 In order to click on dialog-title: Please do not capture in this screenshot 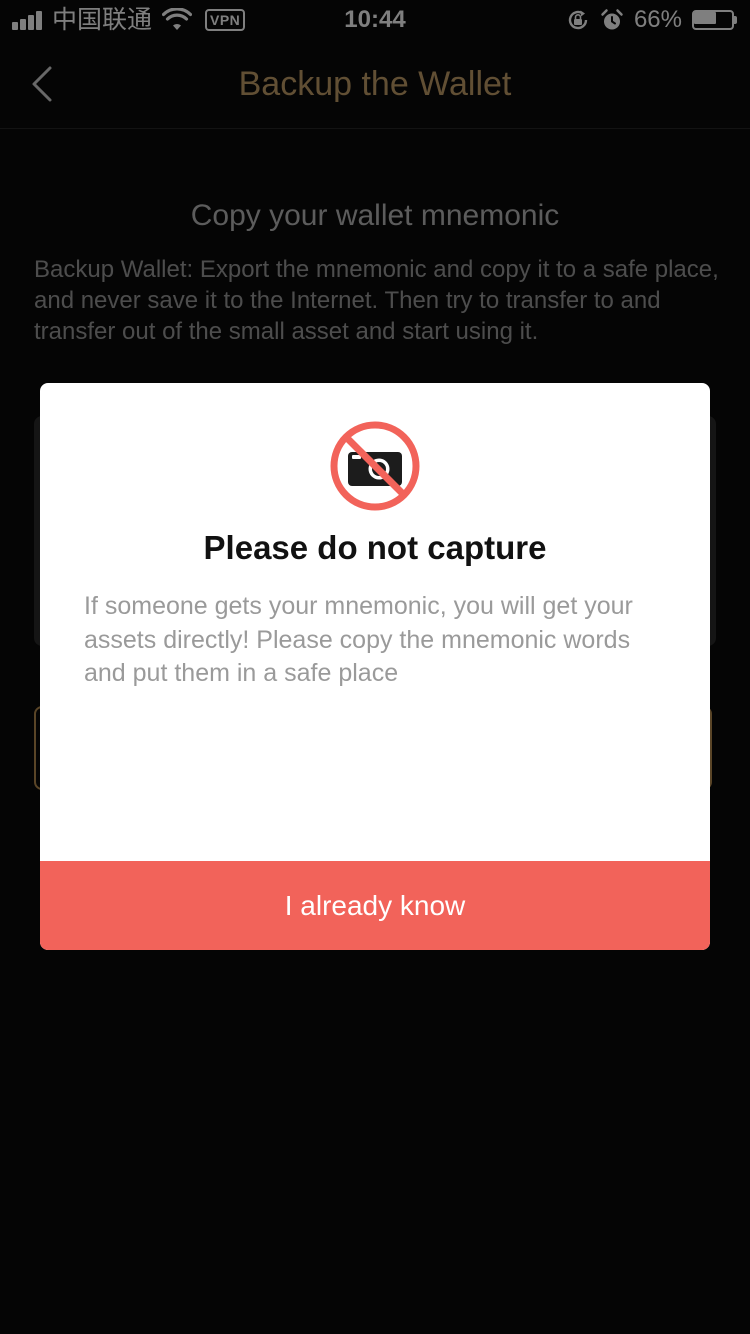, I will do `click(375, 547)`.